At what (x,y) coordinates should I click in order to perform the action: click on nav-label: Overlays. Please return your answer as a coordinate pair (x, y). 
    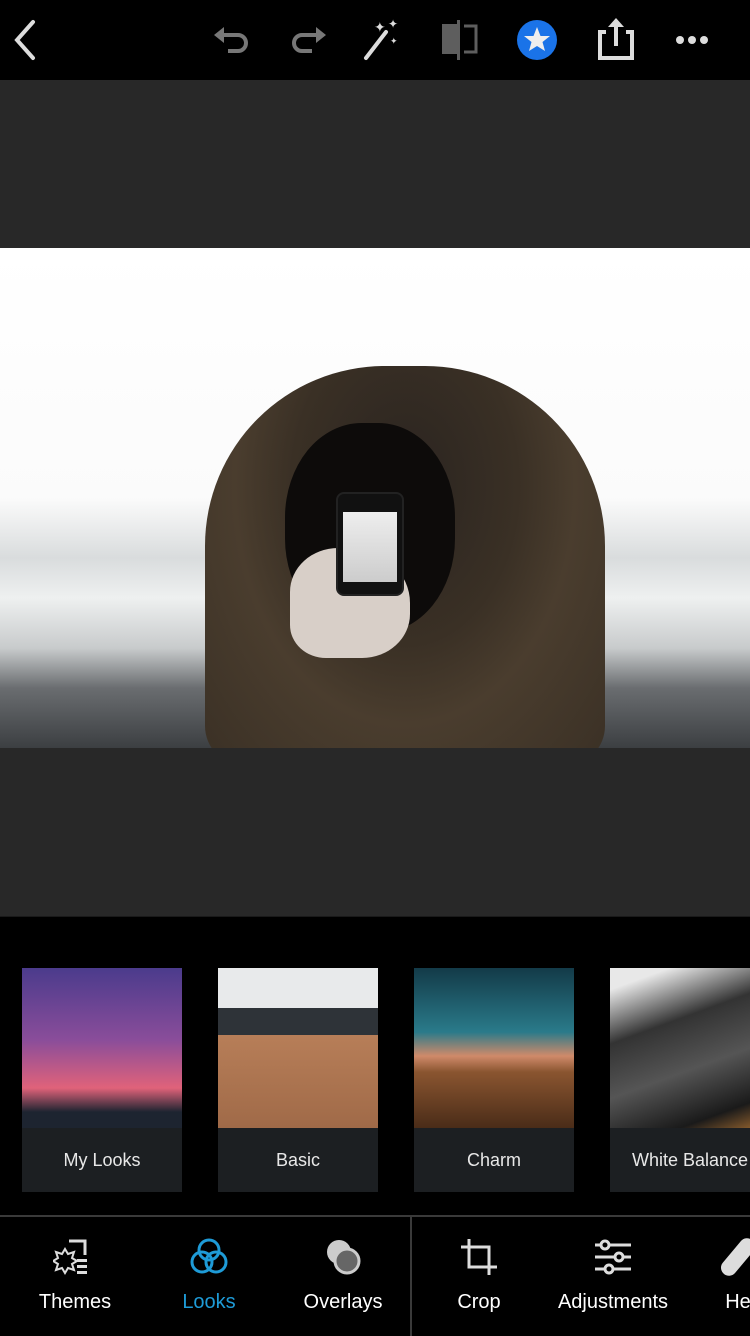
    Looking at the image, I should click on (343, 1302).